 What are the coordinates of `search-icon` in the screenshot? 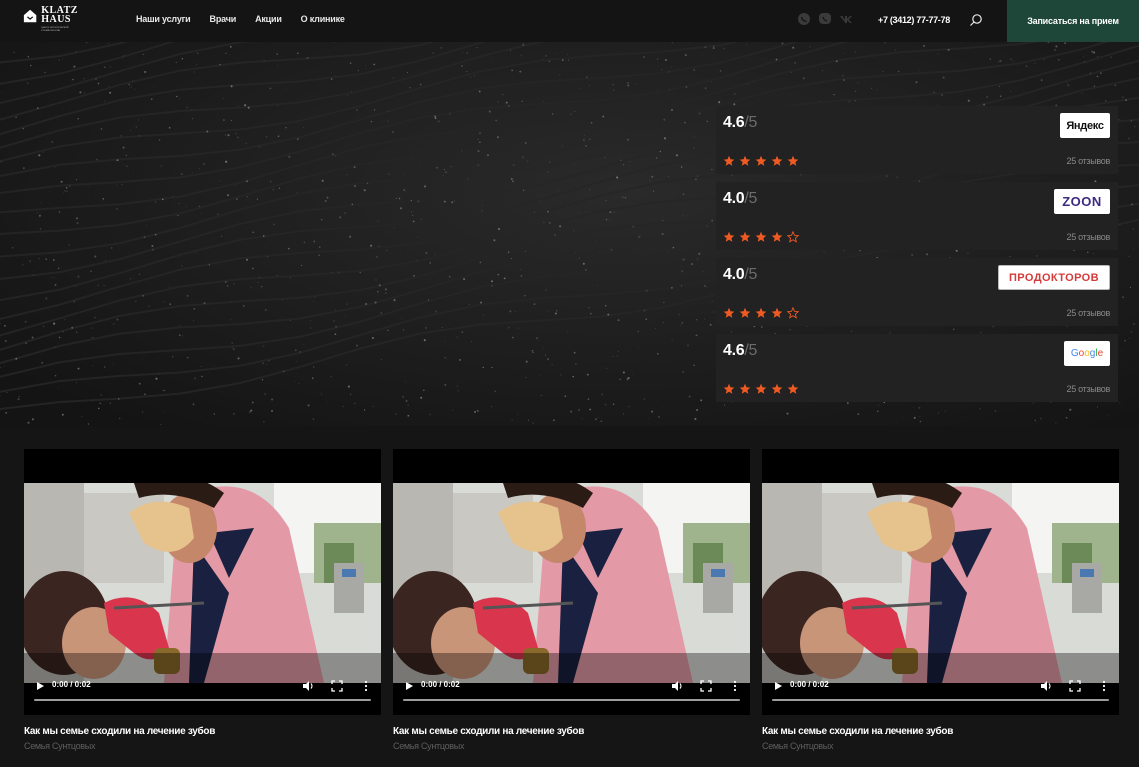 It's located at (976, 20).